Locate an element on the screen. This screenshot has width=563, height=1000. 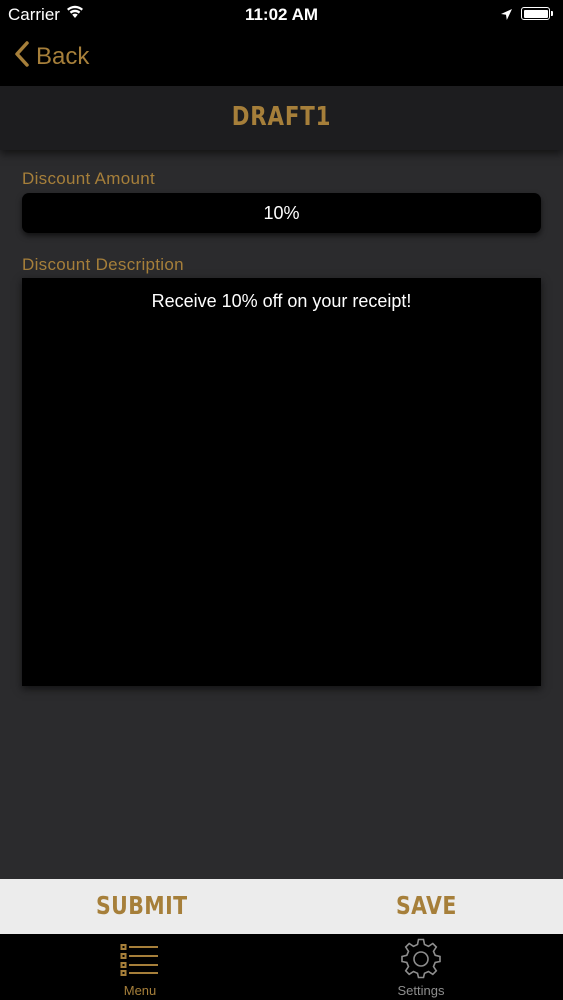
discount-amount-input: 10% is located at coordinates (281, 213).